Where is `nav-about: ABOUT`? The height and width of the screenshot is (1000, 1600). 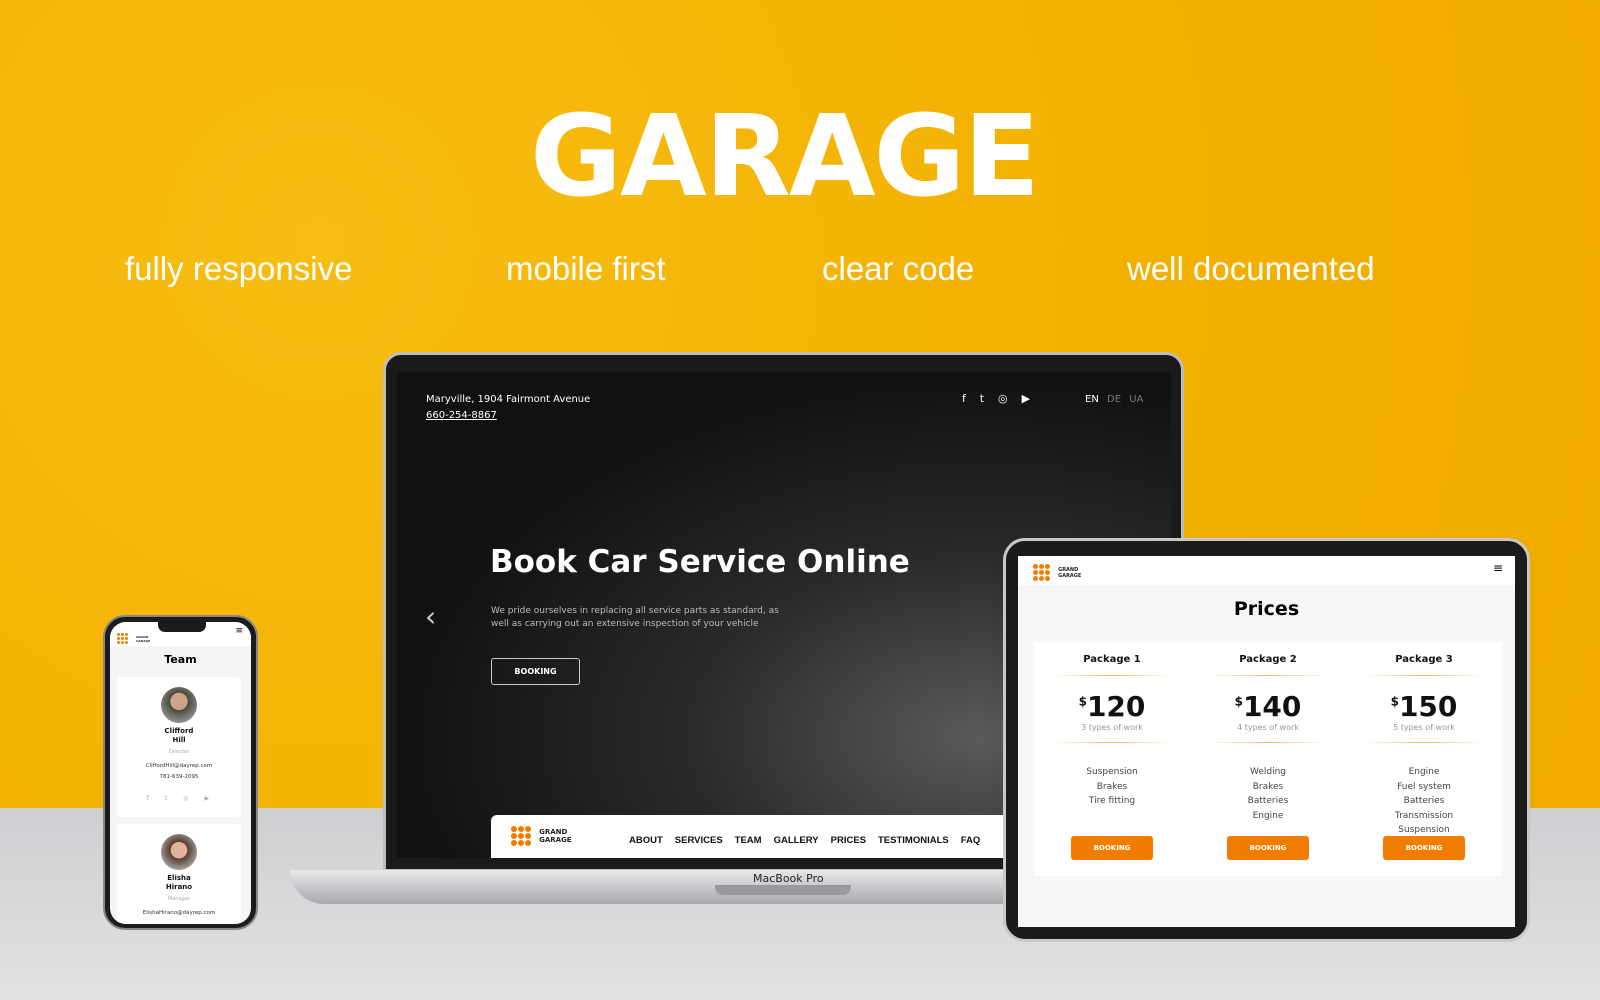 nav-about: ABOUT is located at coordinates (646, 840).